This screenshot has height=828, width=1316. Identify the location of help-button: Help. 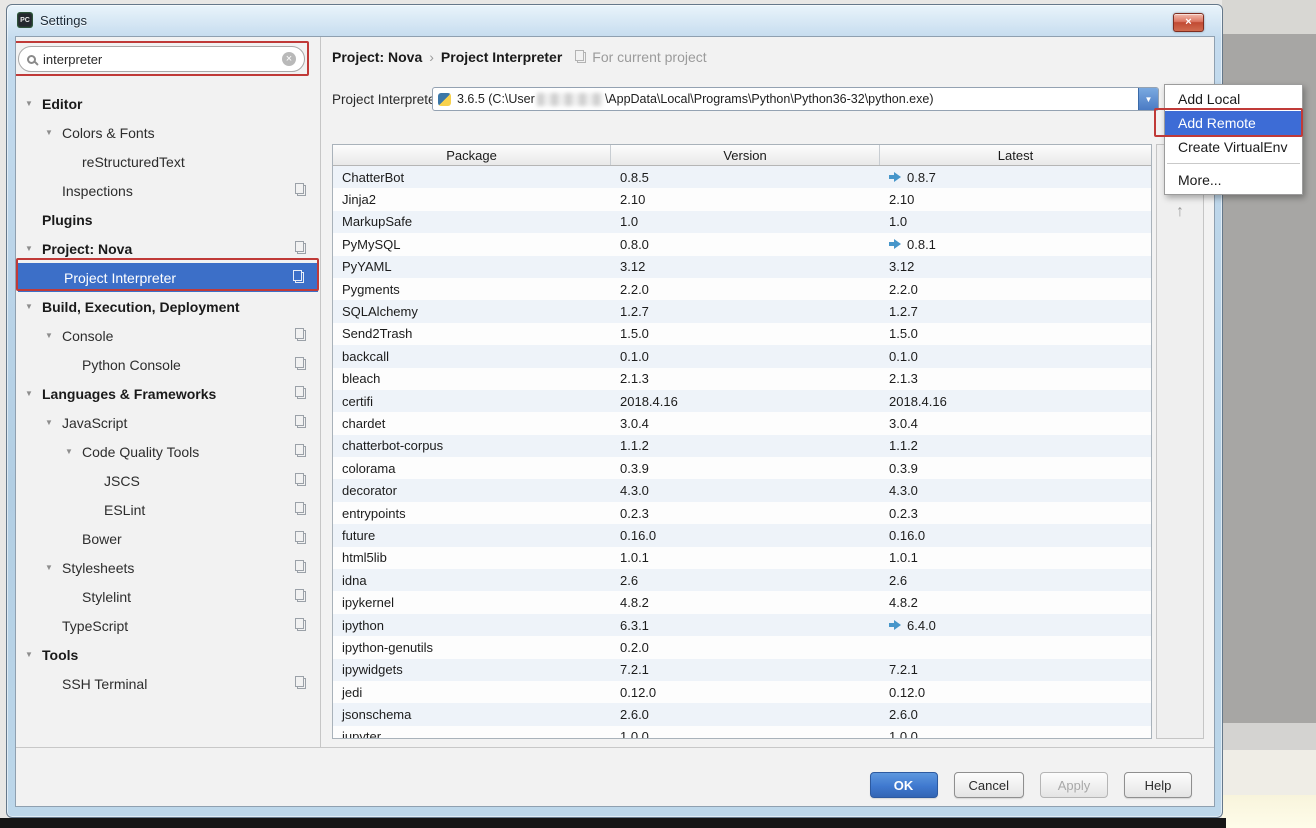
(1158, 785).